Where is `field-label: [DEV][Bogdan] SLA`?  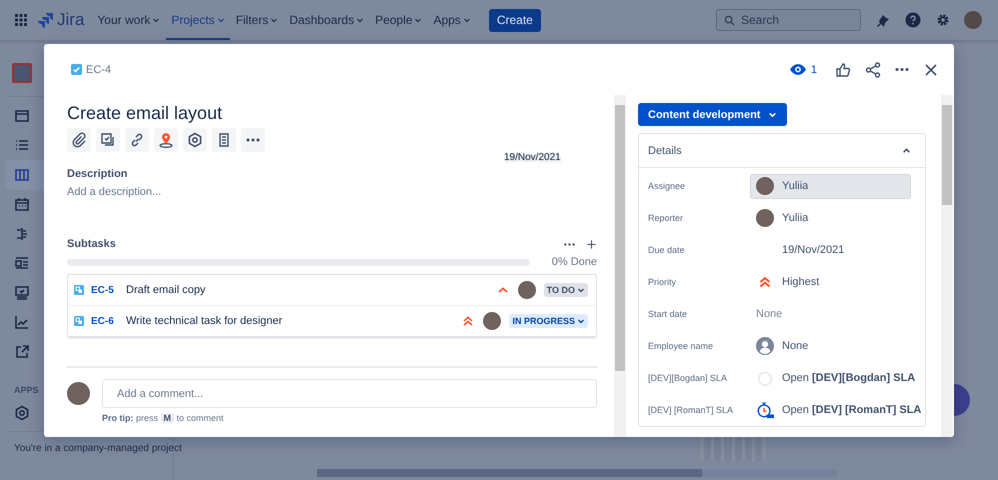
field-label: [DEV][Bogdan] SLA is located at coordinates (688, 378).